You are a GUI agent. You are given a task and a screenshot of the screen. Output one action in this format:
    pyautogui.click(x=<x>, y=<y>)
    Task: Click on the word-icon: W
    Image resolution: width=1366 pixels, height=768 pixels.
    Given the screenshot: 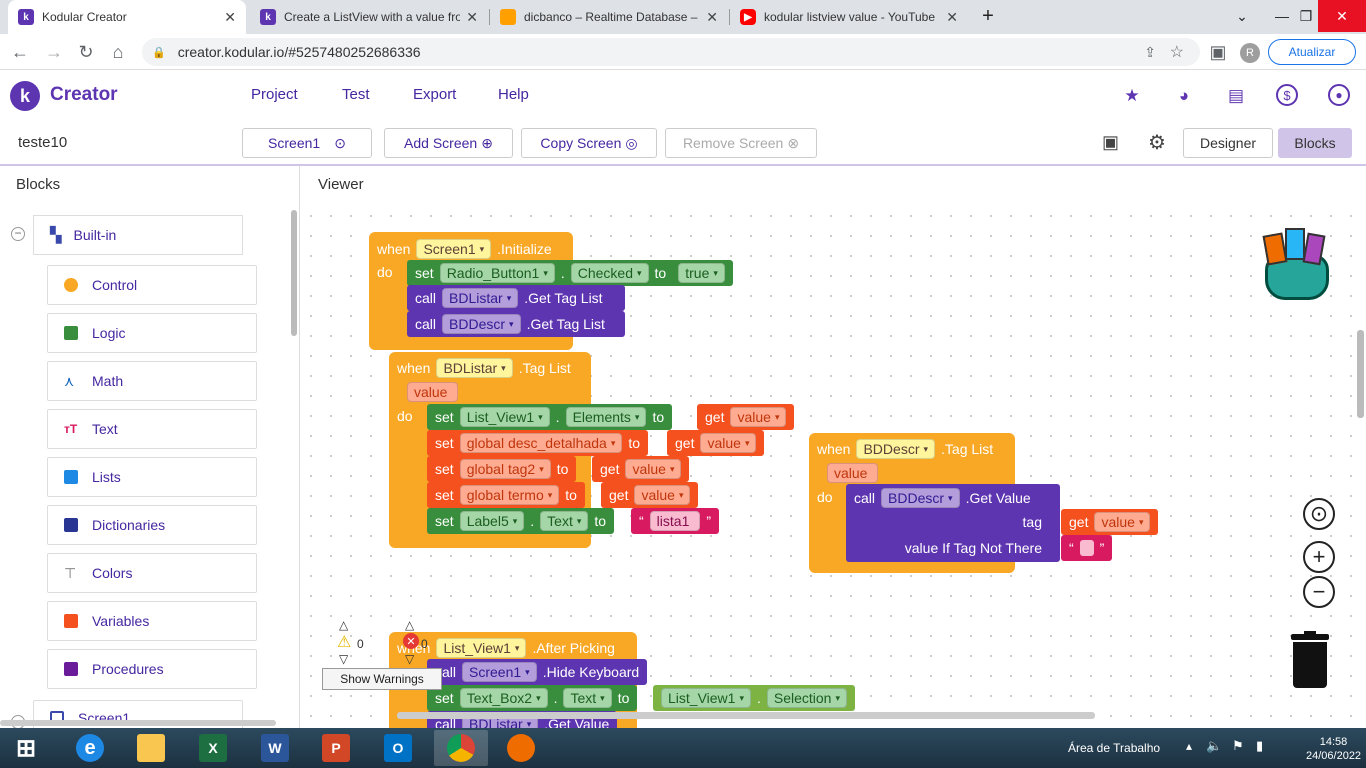 What is the action you would take?
    pyautogui.click(x=275, y=748)
    